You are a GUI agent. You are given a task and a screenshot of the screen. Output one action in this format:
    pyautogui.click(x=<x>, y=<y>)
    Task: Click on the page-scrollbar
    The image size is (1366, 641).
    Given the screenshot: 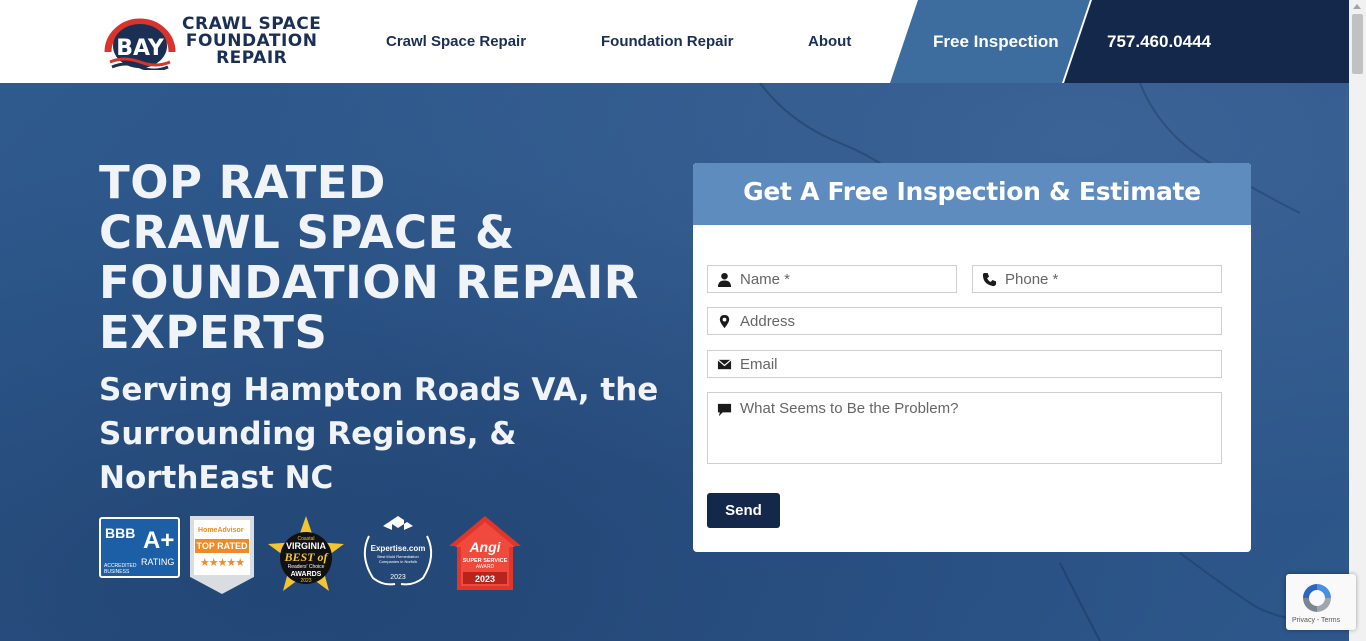 What is the action you would take?
    pyautogui.click(x=1357, y=320)
    